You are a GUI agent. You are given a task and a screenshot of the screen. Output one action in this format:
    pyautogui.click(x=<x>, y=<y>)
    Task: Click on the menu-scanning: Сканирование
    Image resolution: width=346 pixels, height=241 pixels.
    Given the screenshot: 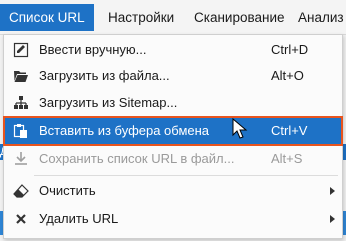 What is the action you would take?
    pyautogui.click(x=239, y=17)
    